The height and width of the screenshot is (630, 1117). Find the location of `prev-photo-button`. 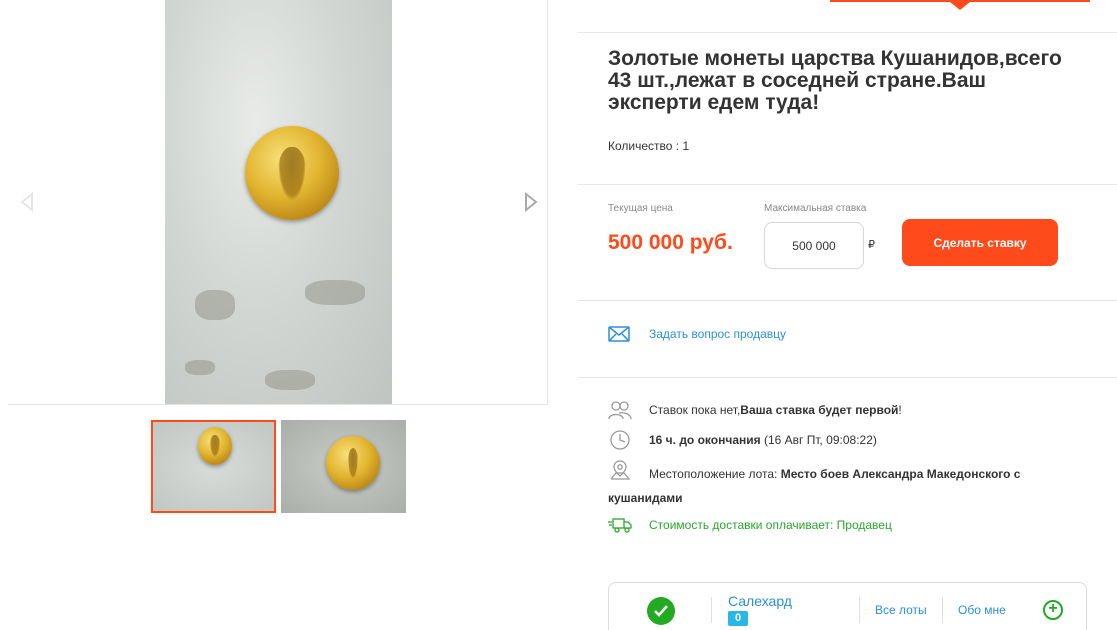

prev-photo-button is located at coordinates (27, 202).